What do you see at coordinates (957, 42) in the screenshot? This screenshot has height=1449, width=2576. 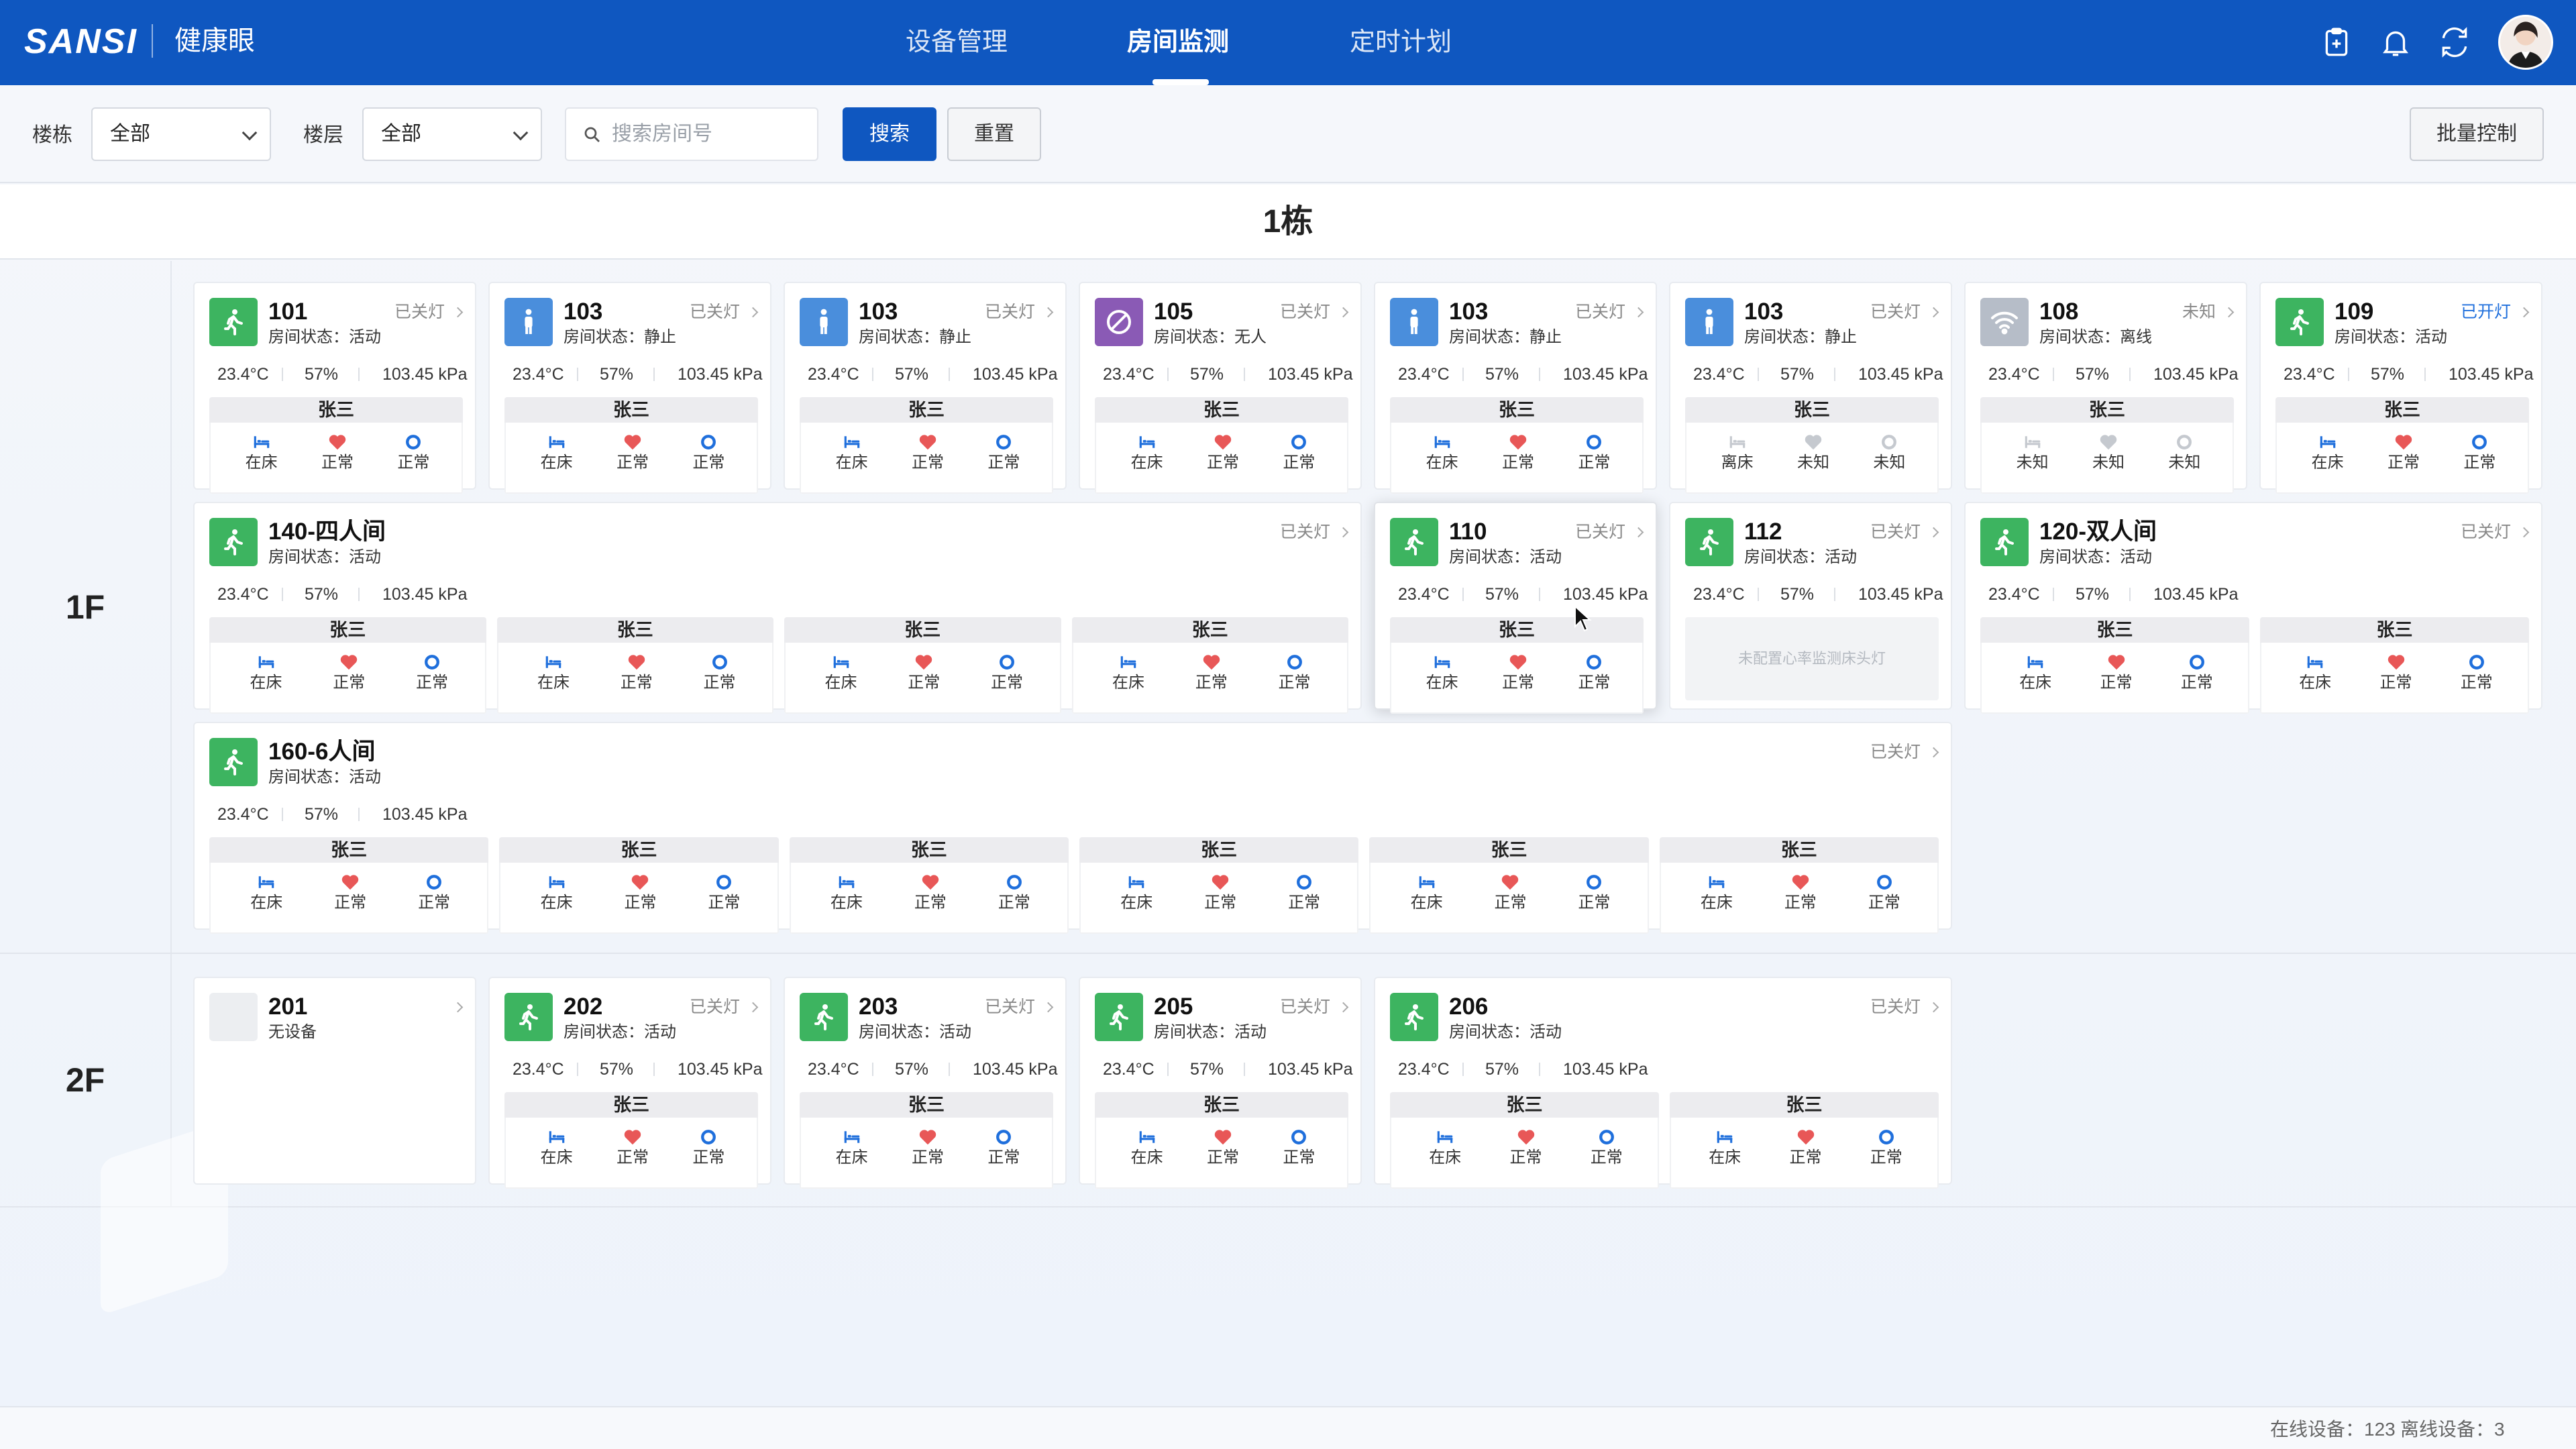 I see `nav-tab-device-management: 设备管理` at bounding box center [957, 42].